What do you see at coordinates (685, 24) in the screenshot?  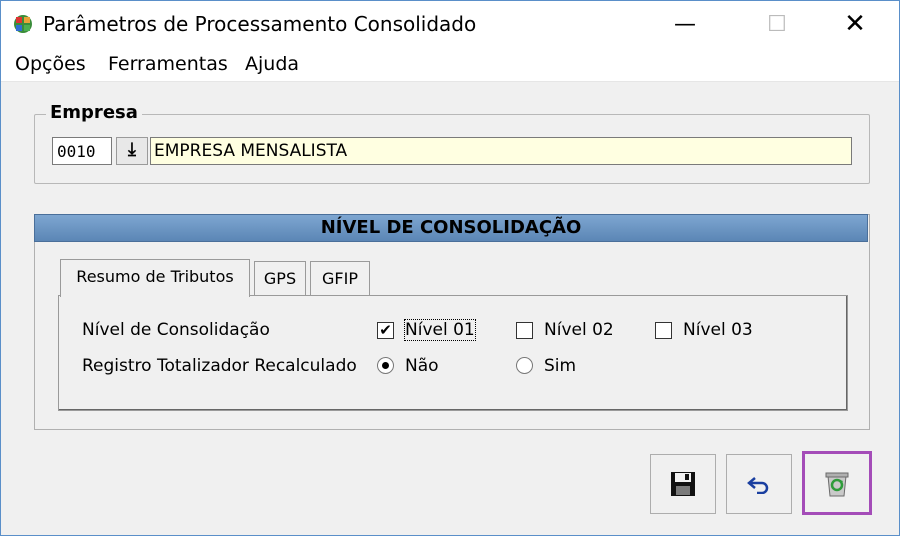 I see `minimize-button: —` at bounding box center [685, 24].